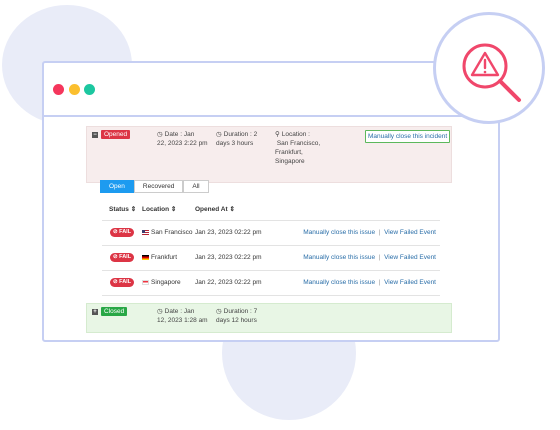 Image resolution: width=560 pixels, height=430 pixels. I want to click on status-column-header: Status ⇕, so click(122, 209).